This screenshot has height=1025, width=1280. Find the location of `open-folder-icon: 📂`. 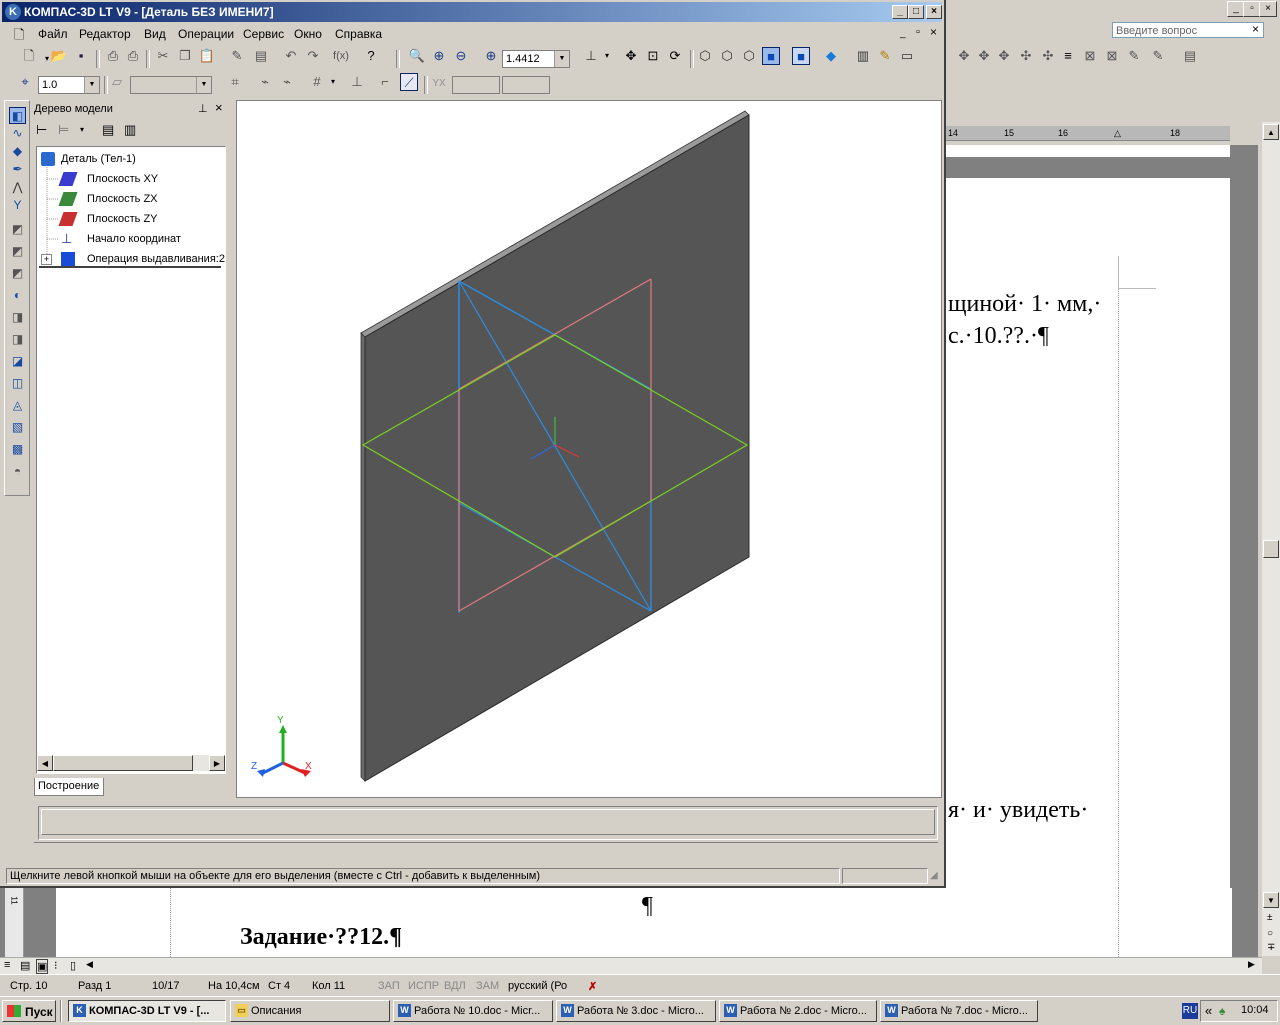

open-folder-icon: 📂 is located at coordinates (59, 56).